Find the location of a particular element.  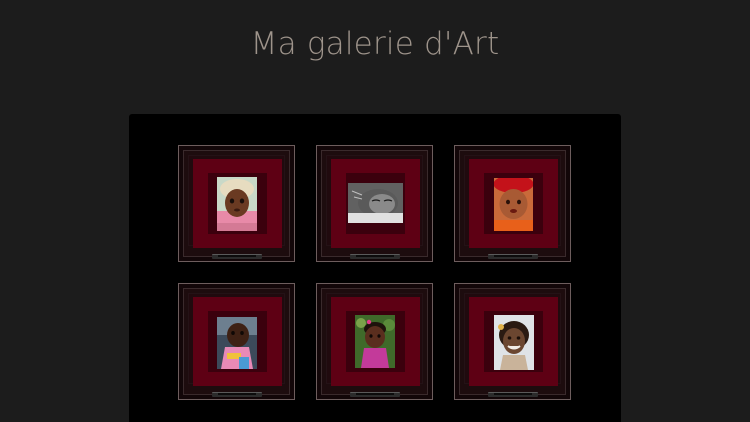

portrait-child-pink-sweater is located at coordinates (237, 343).